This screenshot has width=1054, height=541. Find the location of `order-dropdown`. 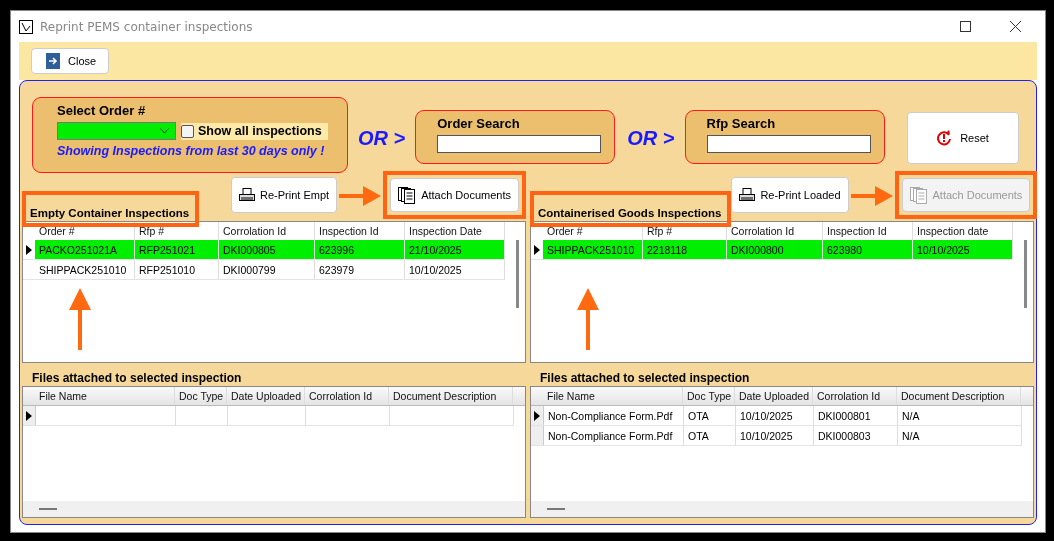

order-dropdown is located at coordinates (116, 131).